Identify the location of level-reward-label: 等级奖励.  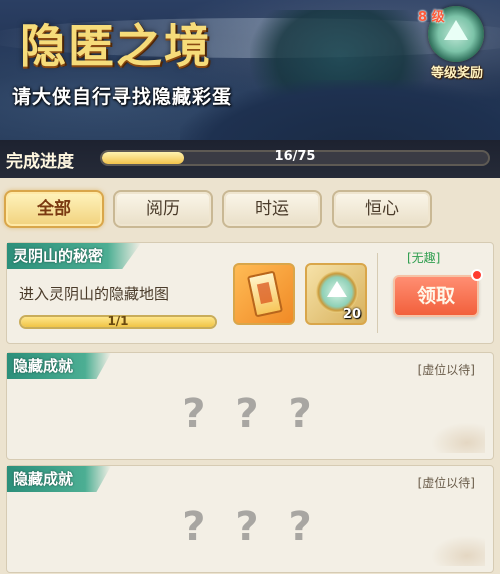
(456, 73).